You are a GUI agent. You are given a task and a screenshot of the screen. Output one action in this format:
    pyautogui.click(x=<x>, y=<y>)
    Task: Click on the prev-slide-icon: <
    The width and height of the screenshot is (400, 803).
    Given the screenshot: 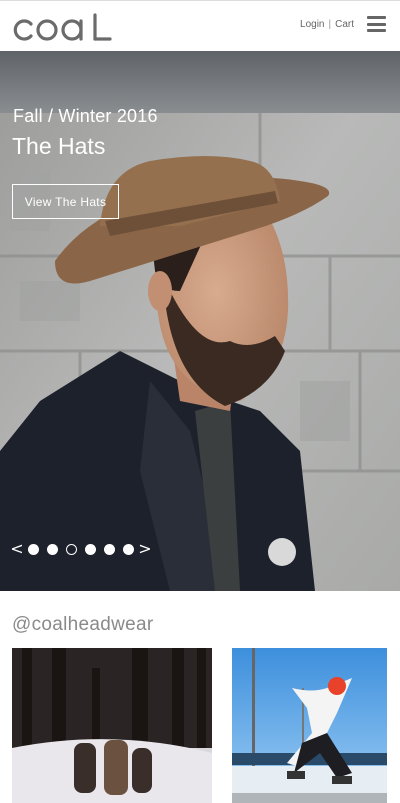 What is the action you would take?
    pyautogui.click(x=17, y=549)
    